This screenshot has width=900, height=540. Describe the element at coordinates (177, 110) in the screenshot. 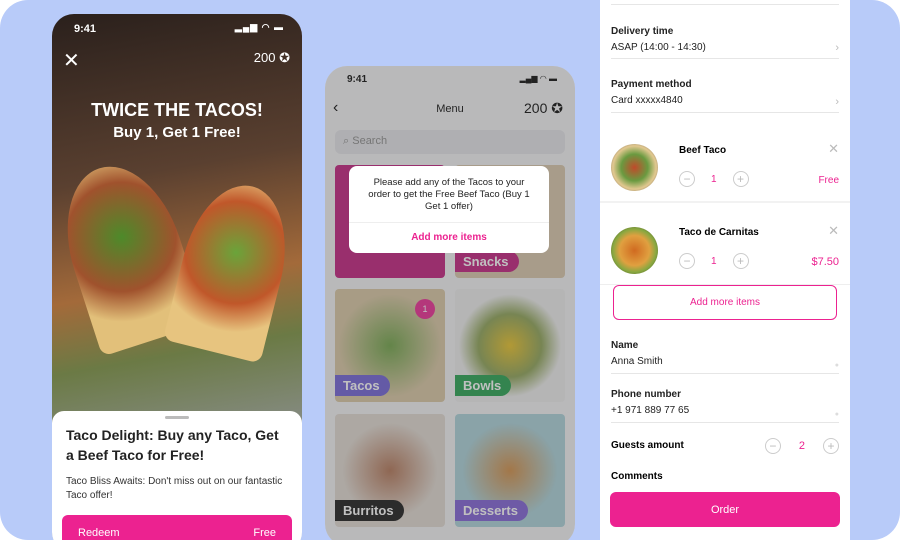

I see `promo-headline: TWICE THE TACOS!` at that location.